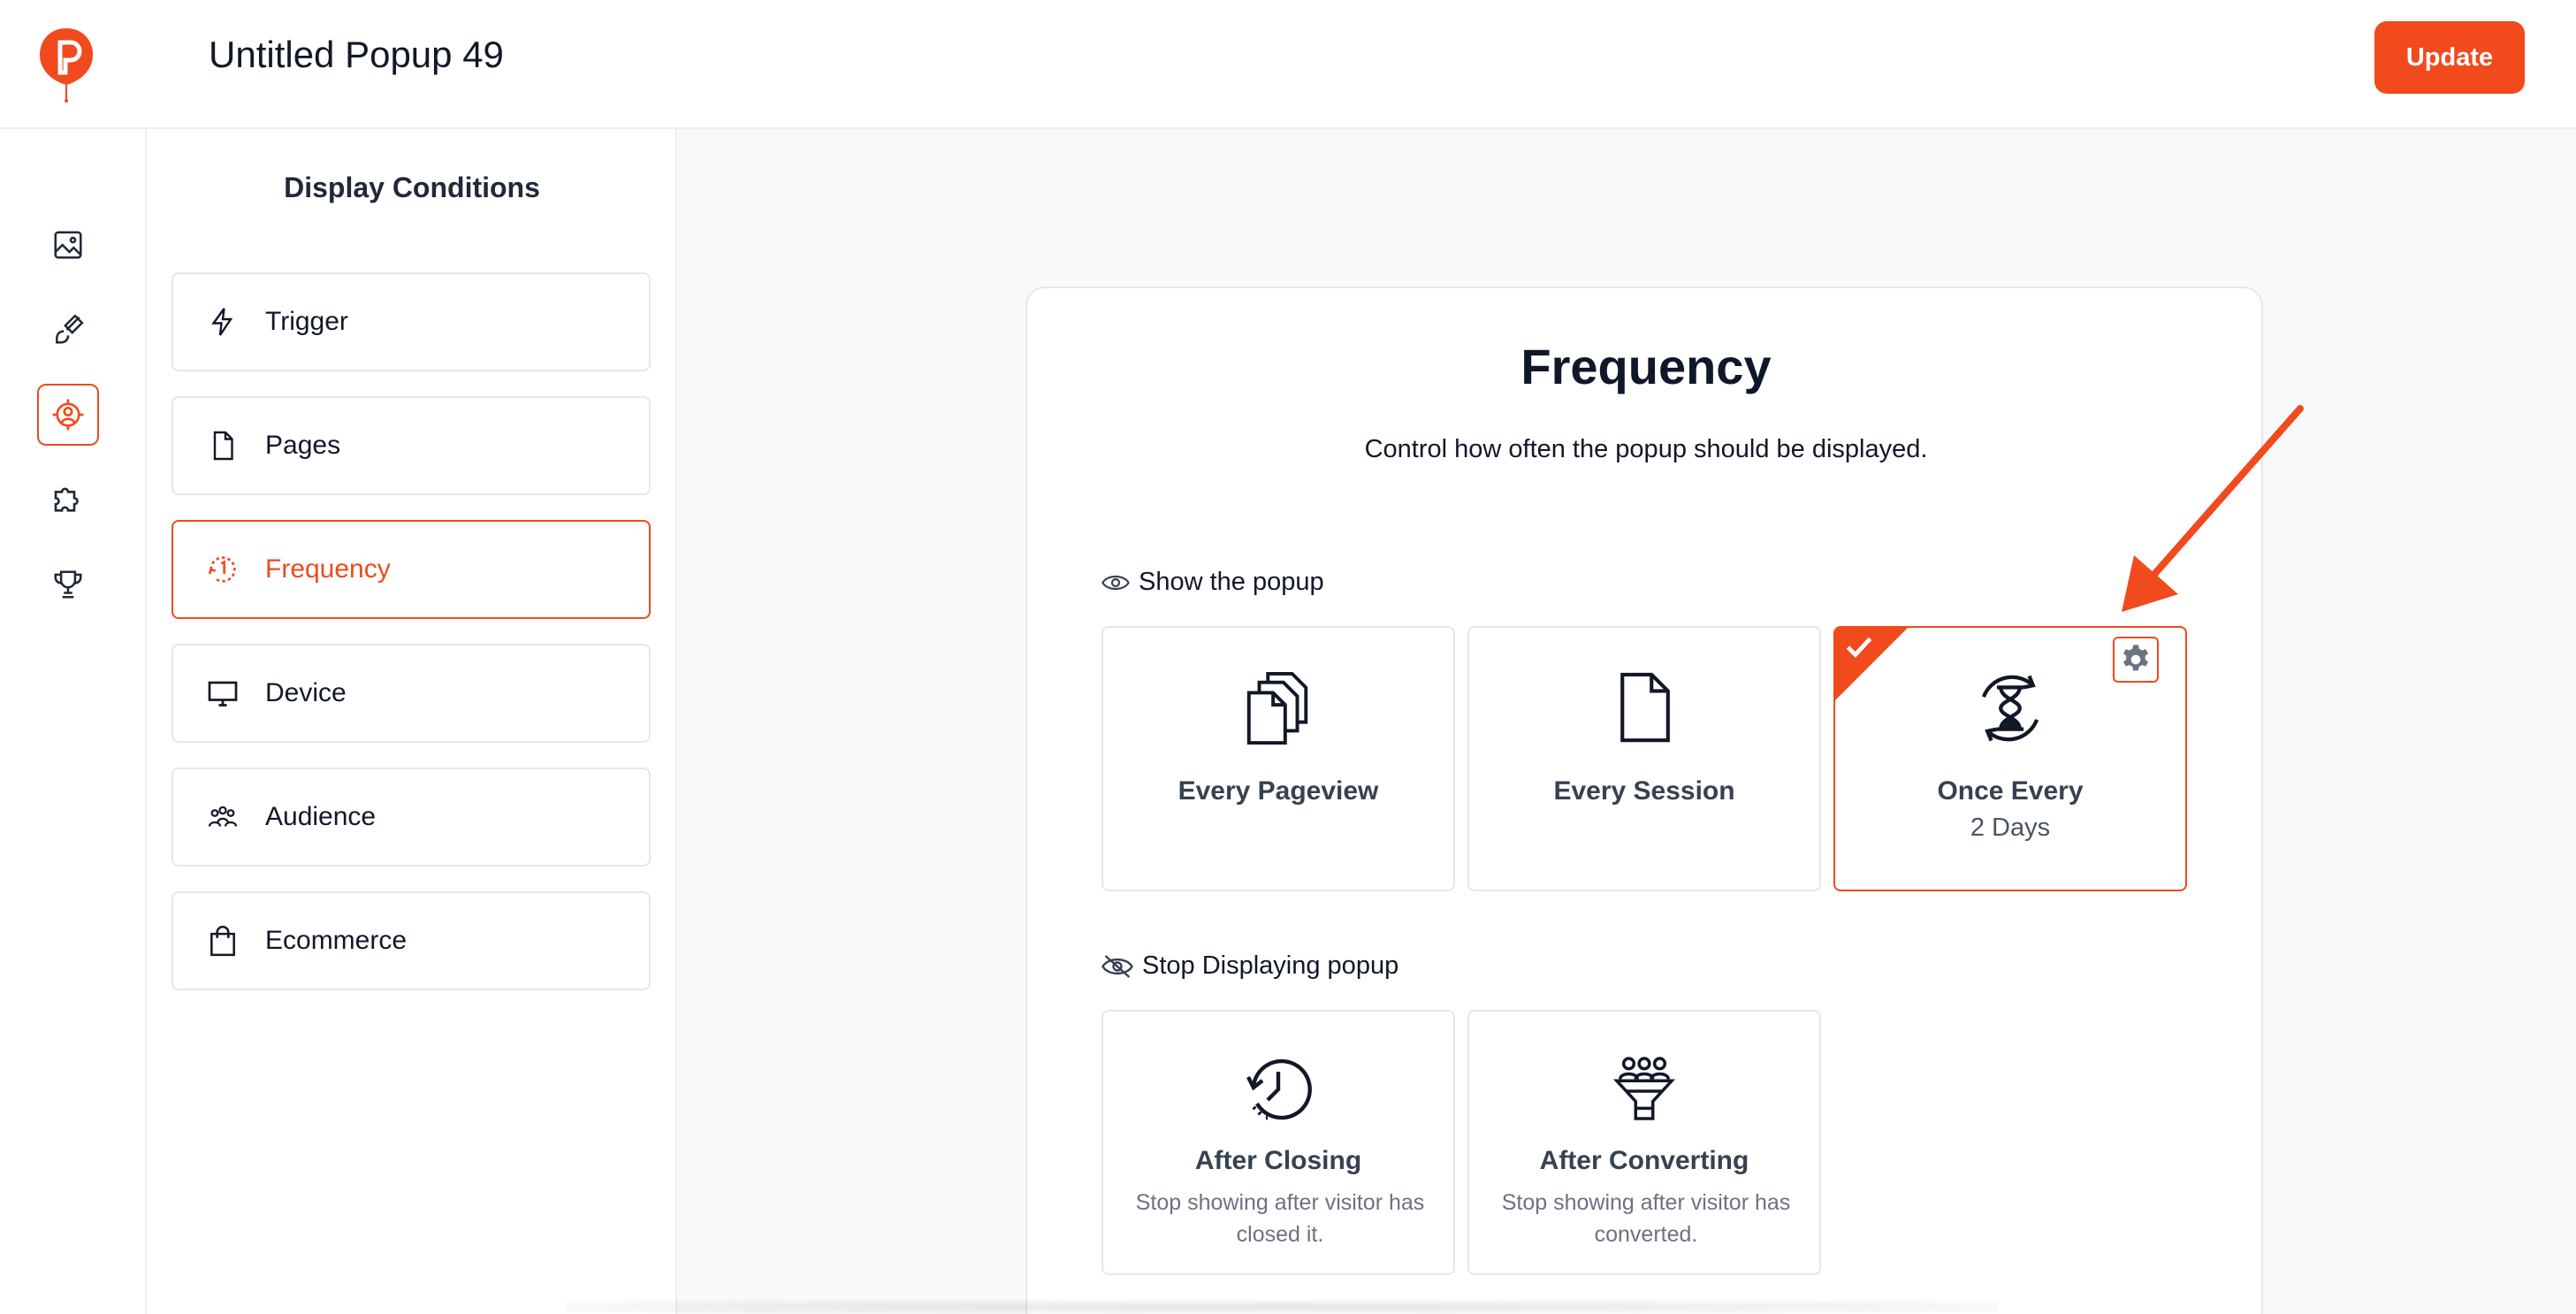 This screenshot has width=2576, height=1314. I want to click on check-icon, so click(1859, 647).